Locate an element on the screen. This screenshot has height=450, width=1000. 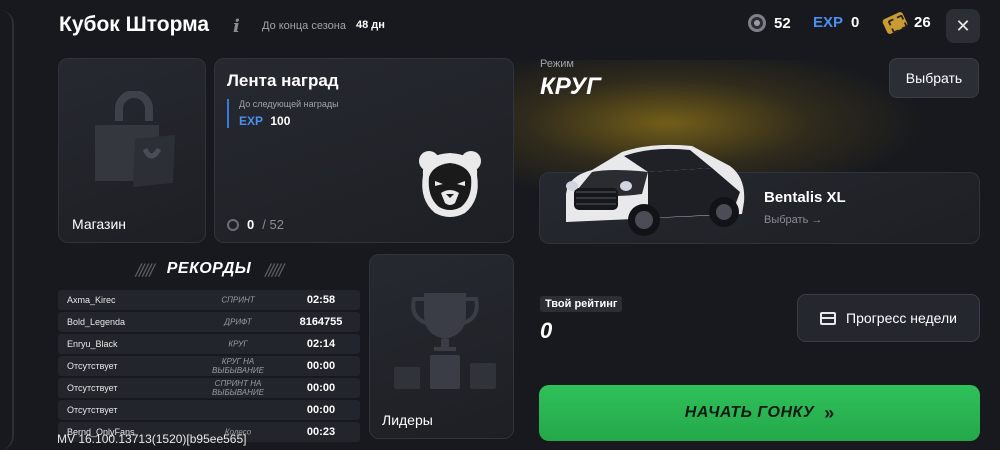
leaders-card: Лидеры is located at coordinates (441, 346).